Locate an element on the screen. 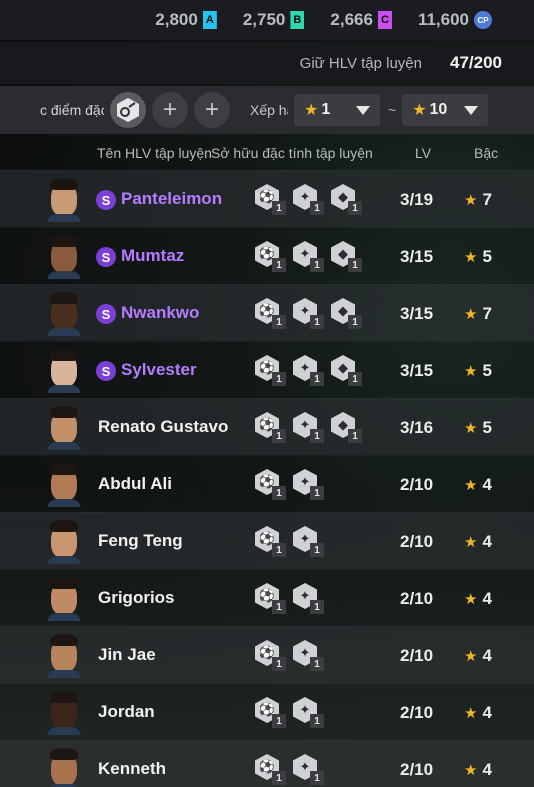 The image size is (534, 787). table-row: S Nwankwo ⚽ 1 ✦ 1 ◆ 1 3/15 ★ 7 is located at coordinates (267, 312).